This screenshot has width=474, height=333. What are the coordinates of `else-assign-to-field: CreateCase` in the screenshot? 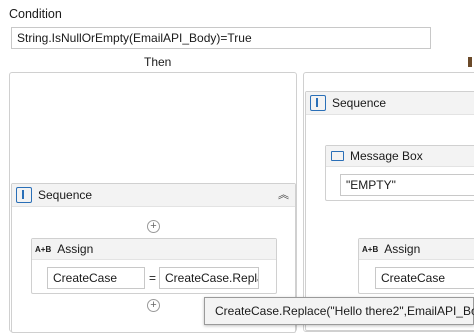 It's located at (424, 278).